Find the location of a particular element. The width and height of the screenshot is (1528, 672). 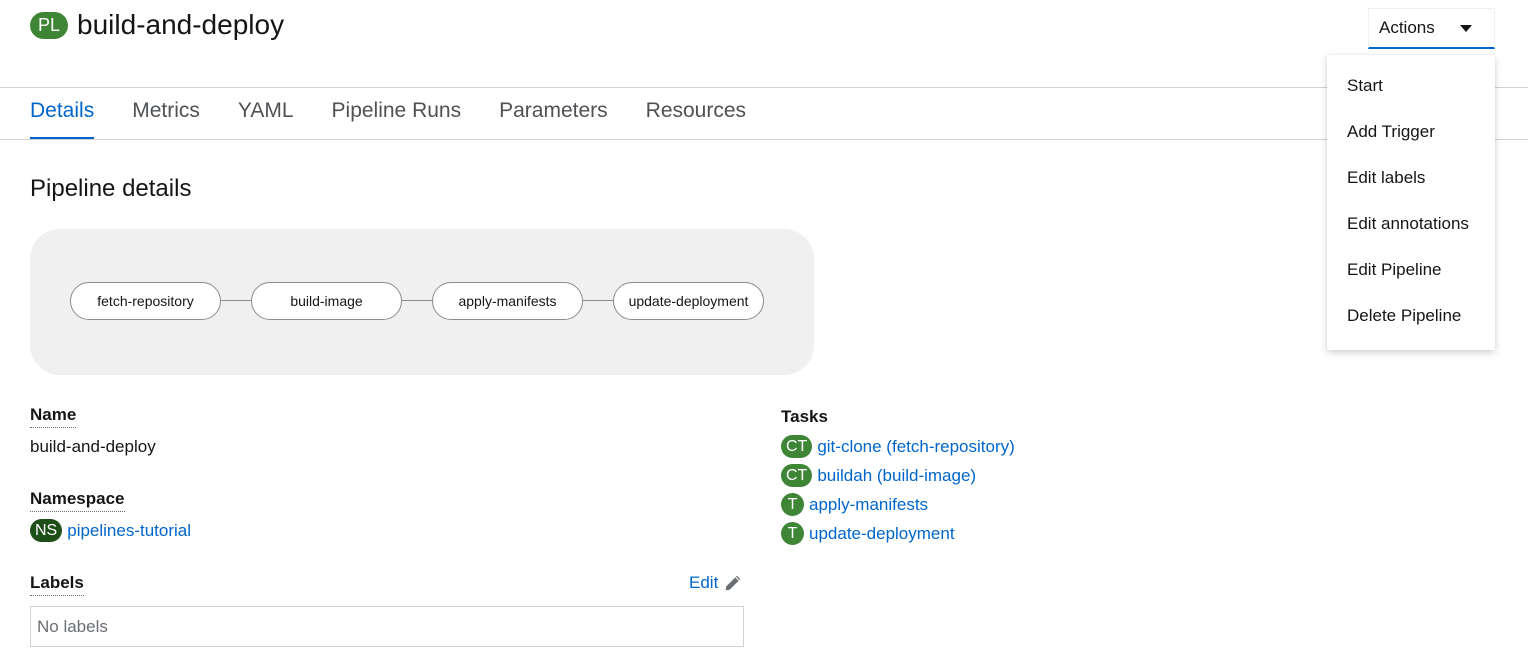

section-title: Pipeline details is located at coordinates (111, 188).